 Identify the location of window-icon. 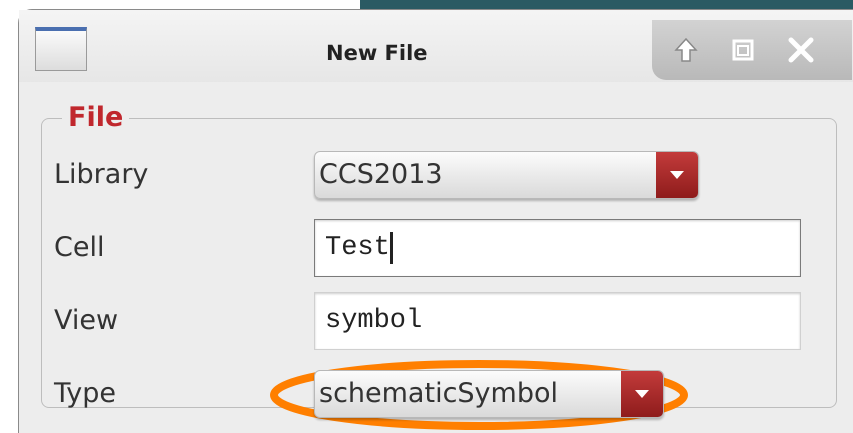
(61, 49).